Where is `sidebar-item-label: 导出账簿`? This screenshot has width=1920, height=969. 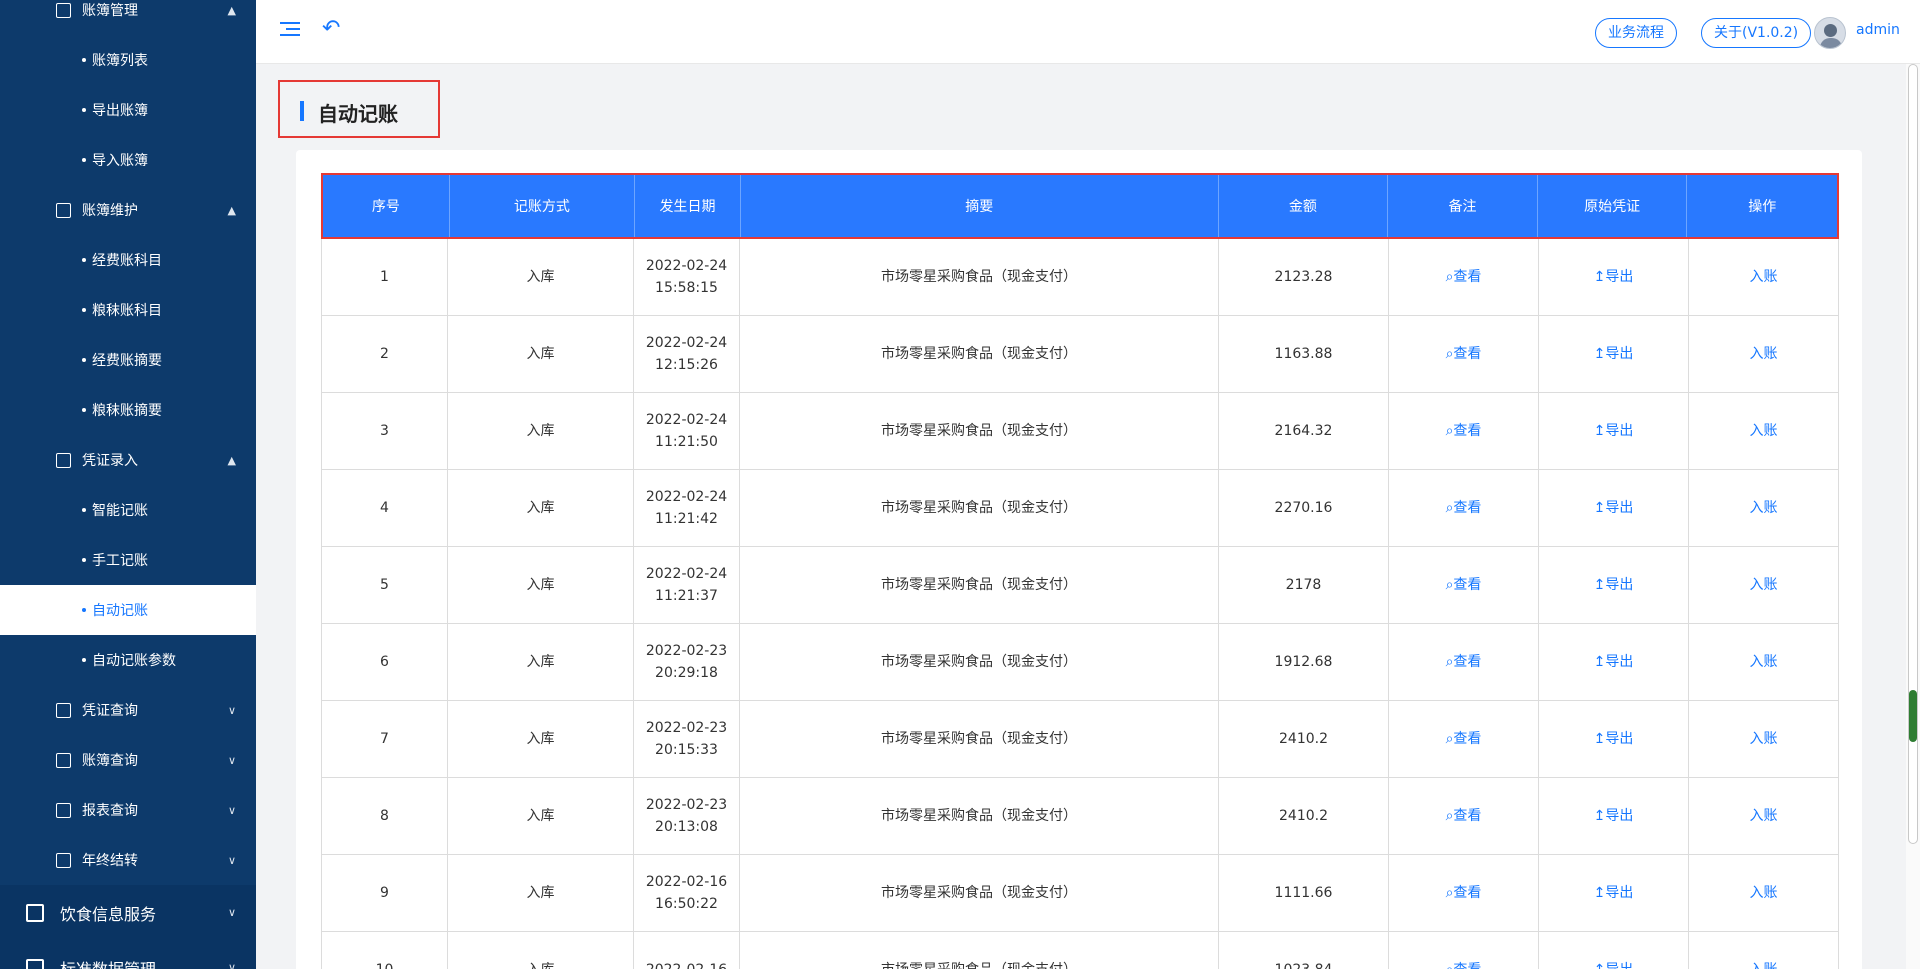 sidebar-item-label: 导出账簿 is located at coordinates (120, 111).